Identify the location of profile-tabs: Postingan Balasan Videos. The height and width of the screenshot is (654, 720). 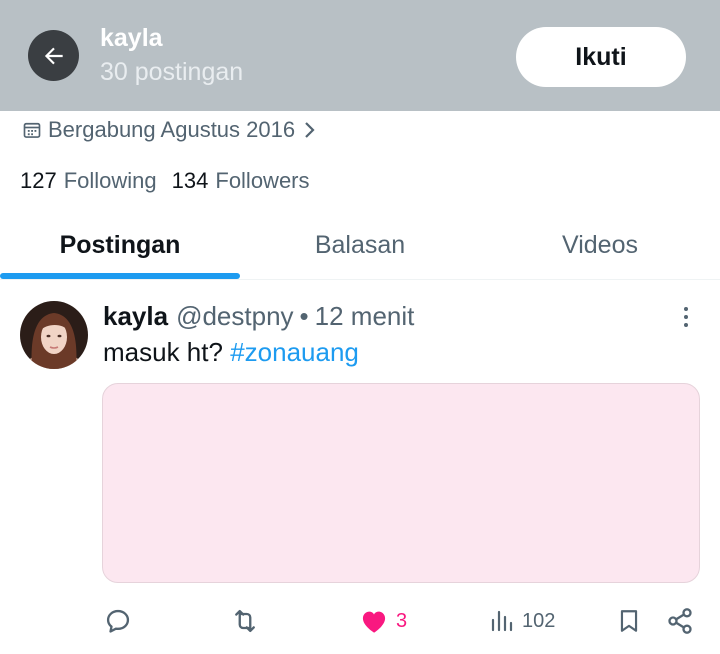
(360, 245).